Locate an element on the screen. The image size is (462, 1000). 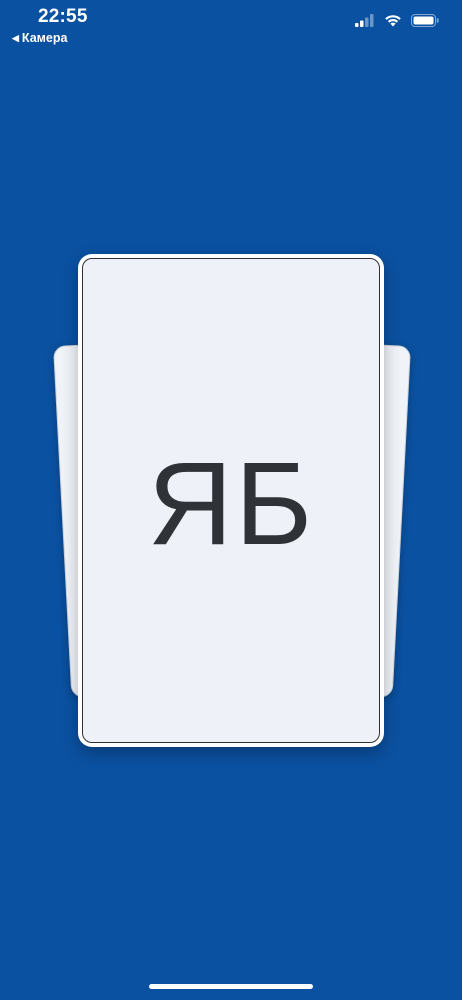
home-indicator is located at coordinates (231, 986).